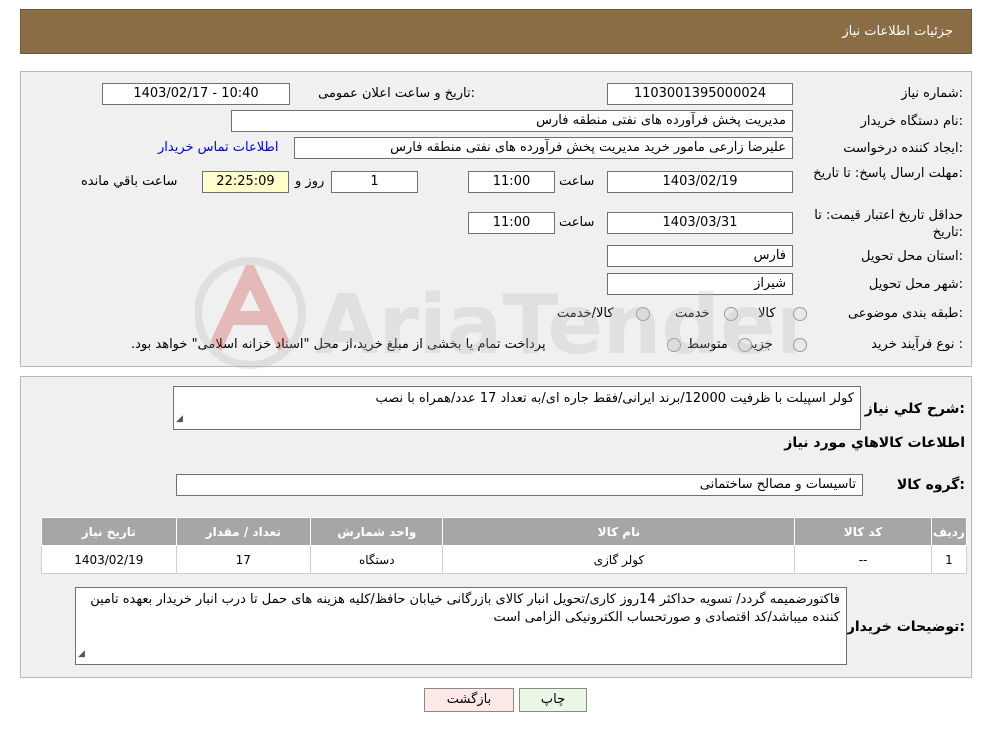 The image size is (985, 733). What do you see at coordinates (396, 93) in the screenshot?
I see `announce-datetime-label: تاریخ و ساعت اعلان عمومی:` at bounding box center [396, 93].